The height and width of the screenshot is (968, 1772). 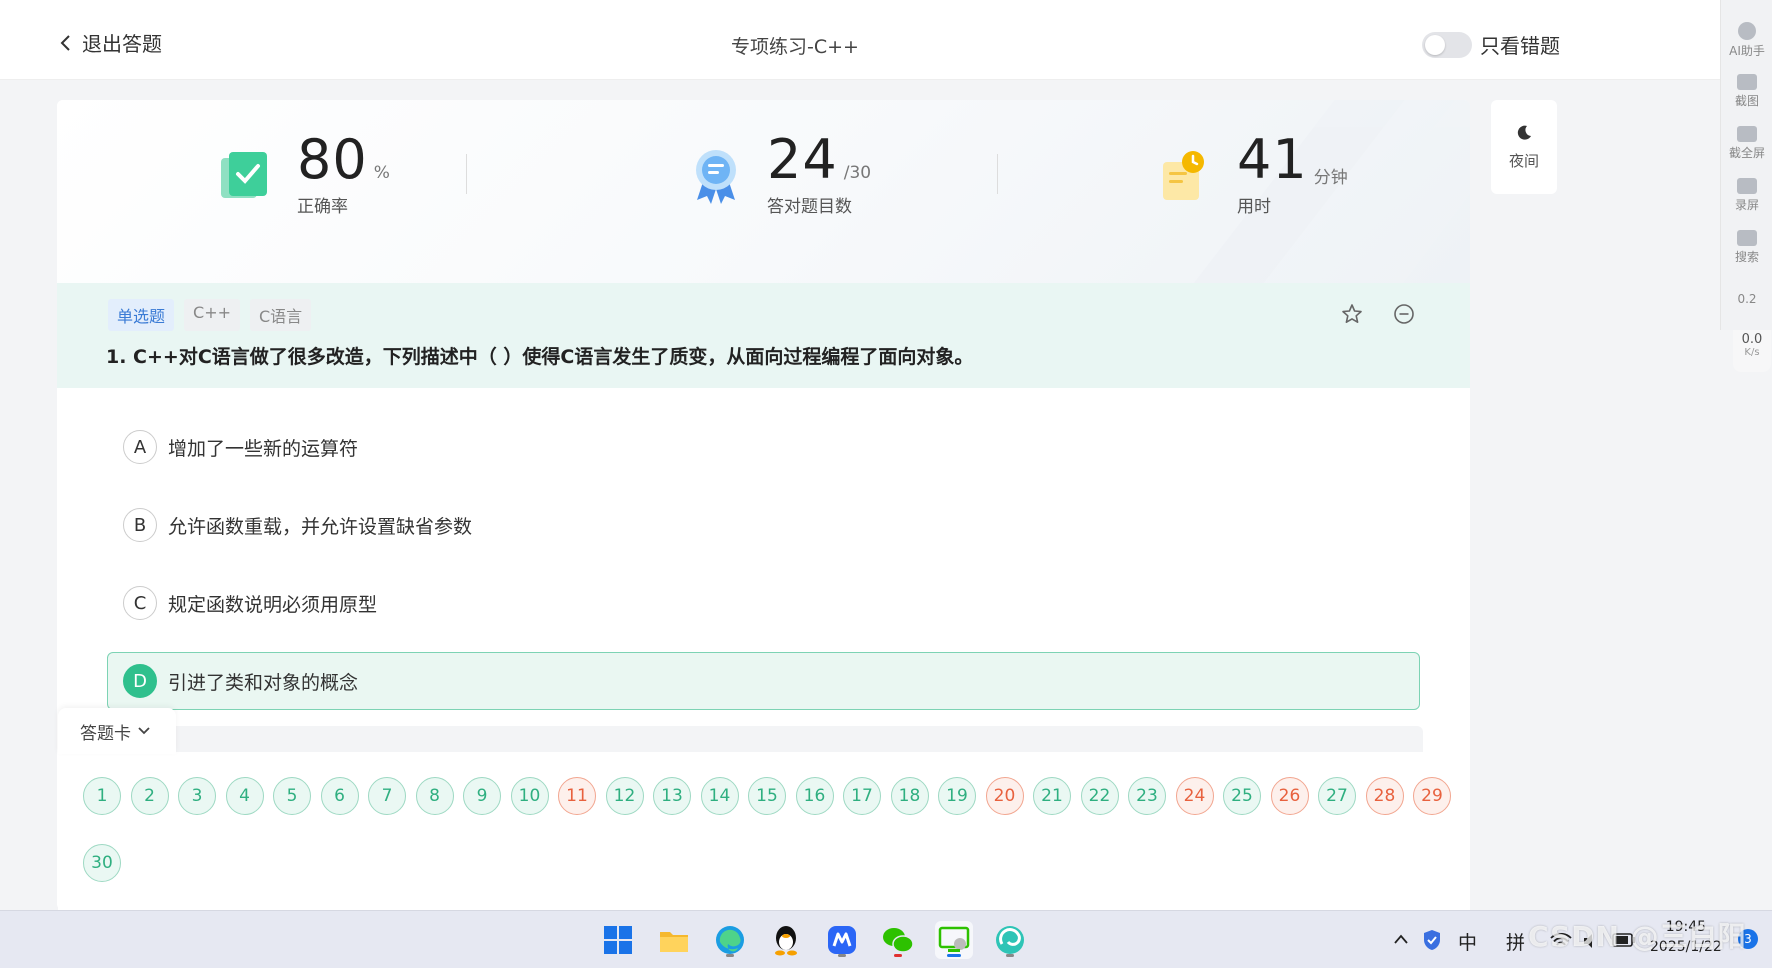 I want to click on accuracy-unit: %, so click(x=381, y=173).